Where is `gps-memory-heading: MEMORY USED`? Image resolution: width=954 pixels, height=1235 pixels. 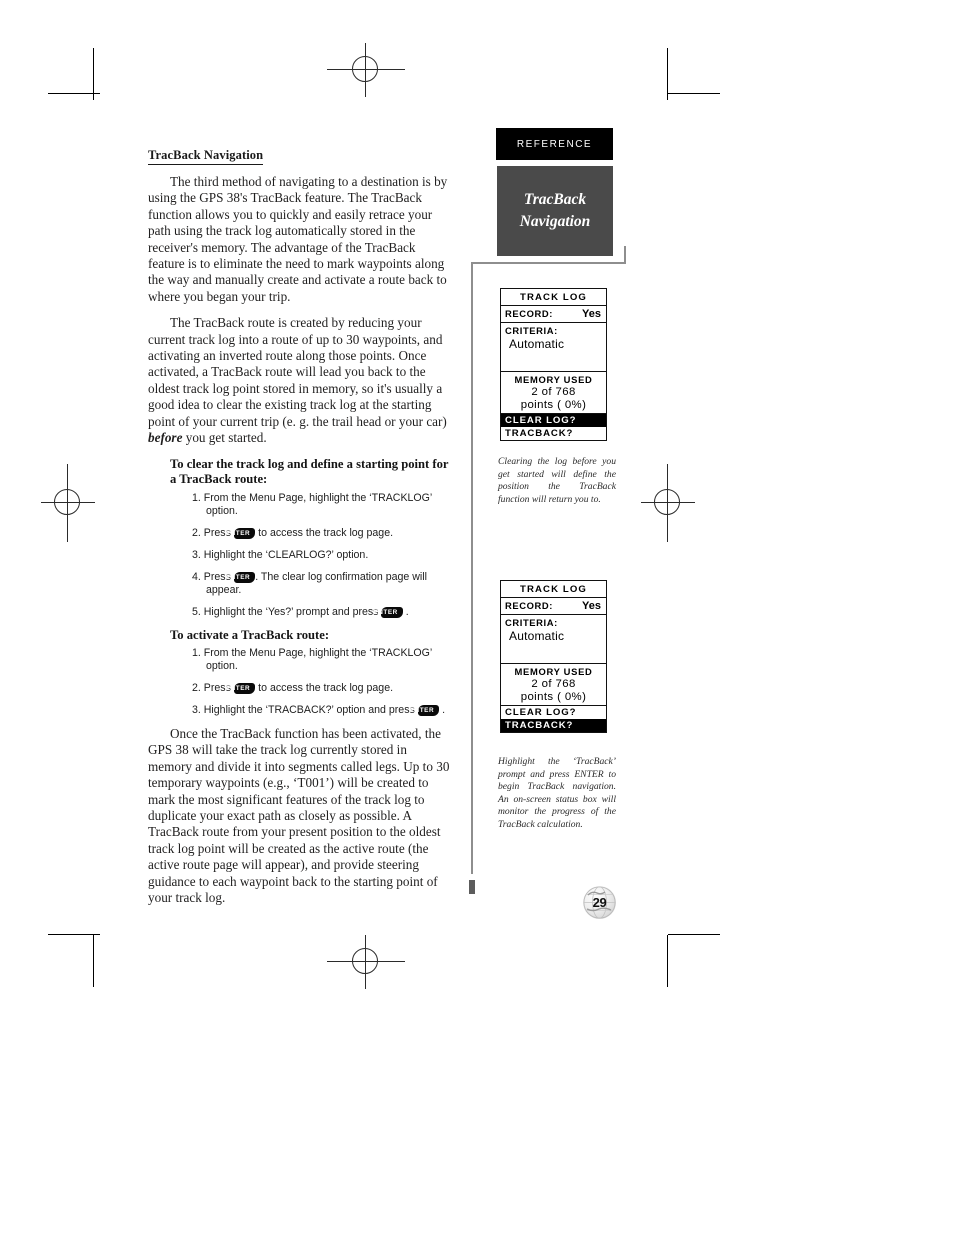 gps-memory-heading: MEMORY USED is located at coordinates (553, 379).